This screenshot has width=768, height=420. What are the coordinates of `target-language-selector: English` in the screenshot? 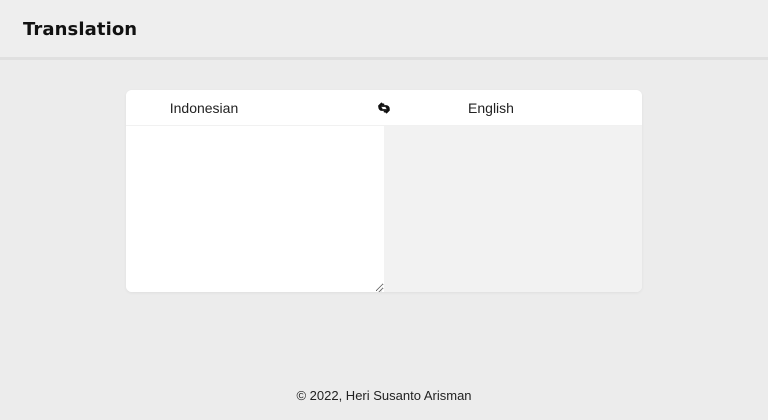 It's located at (491, 108).